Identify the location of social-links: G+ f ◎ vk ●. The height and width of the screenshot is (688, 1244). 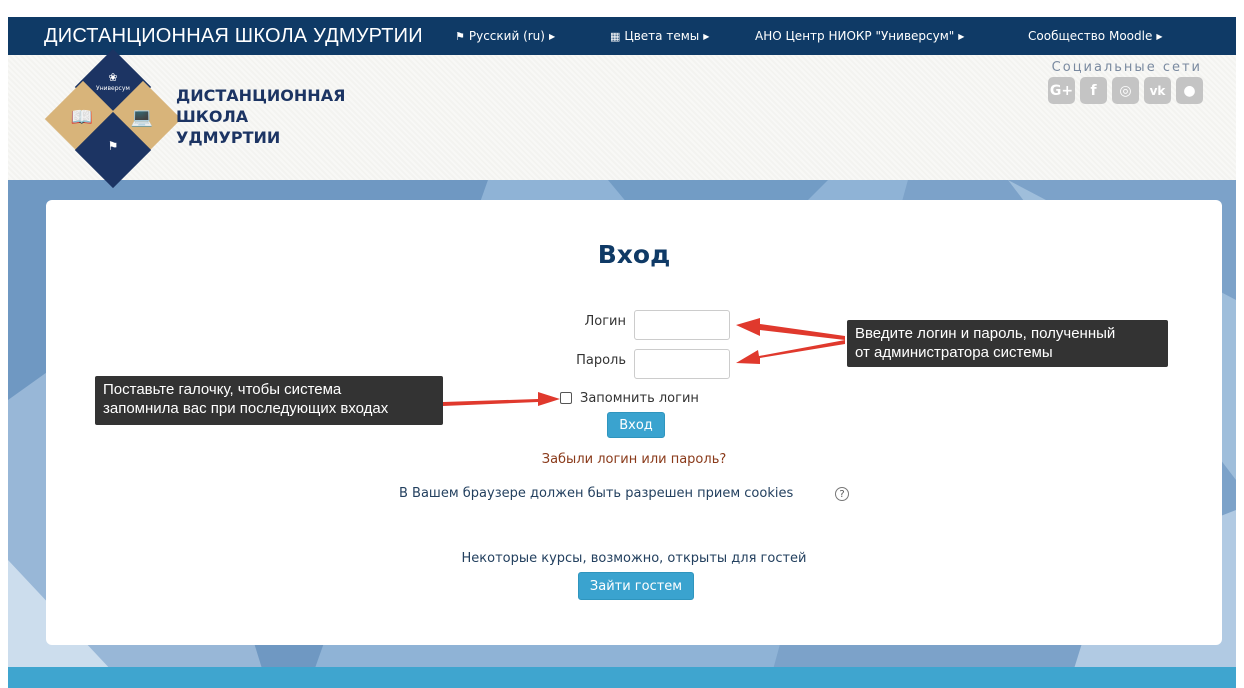
(1125, 90).